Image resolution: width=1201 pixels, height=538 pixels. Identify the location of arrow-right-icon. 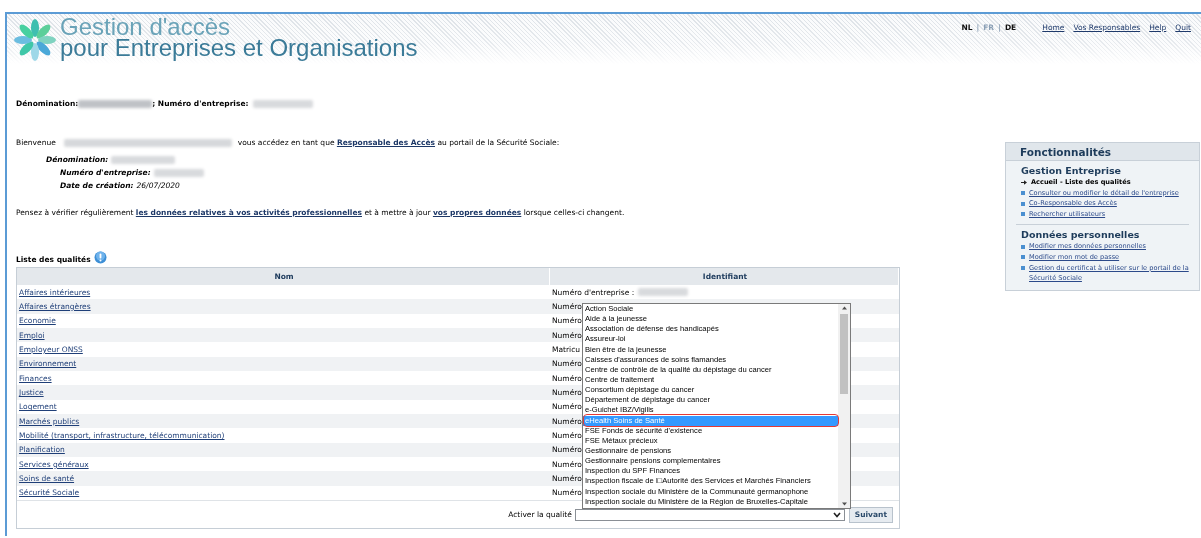
(1024, 182).